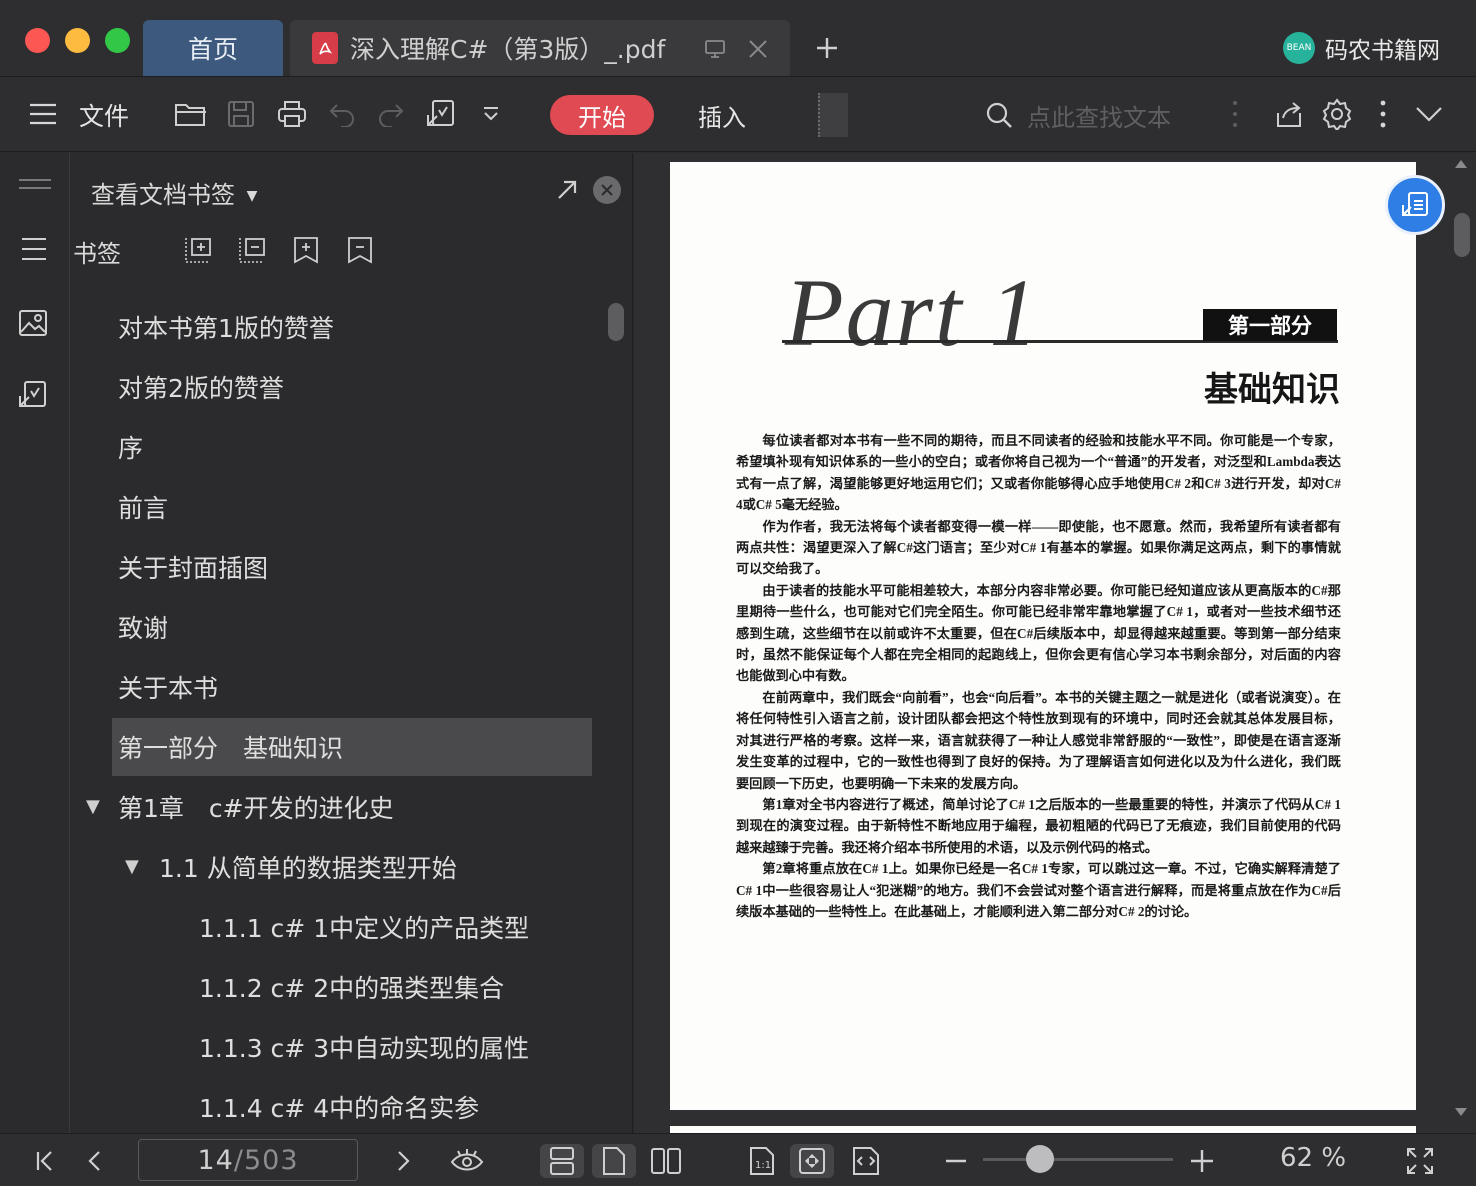 The image size is (1476, 1186). Describe the element at coordinates (956, 1161) in the screenshot. I see `zoom-out-icon` at that location.